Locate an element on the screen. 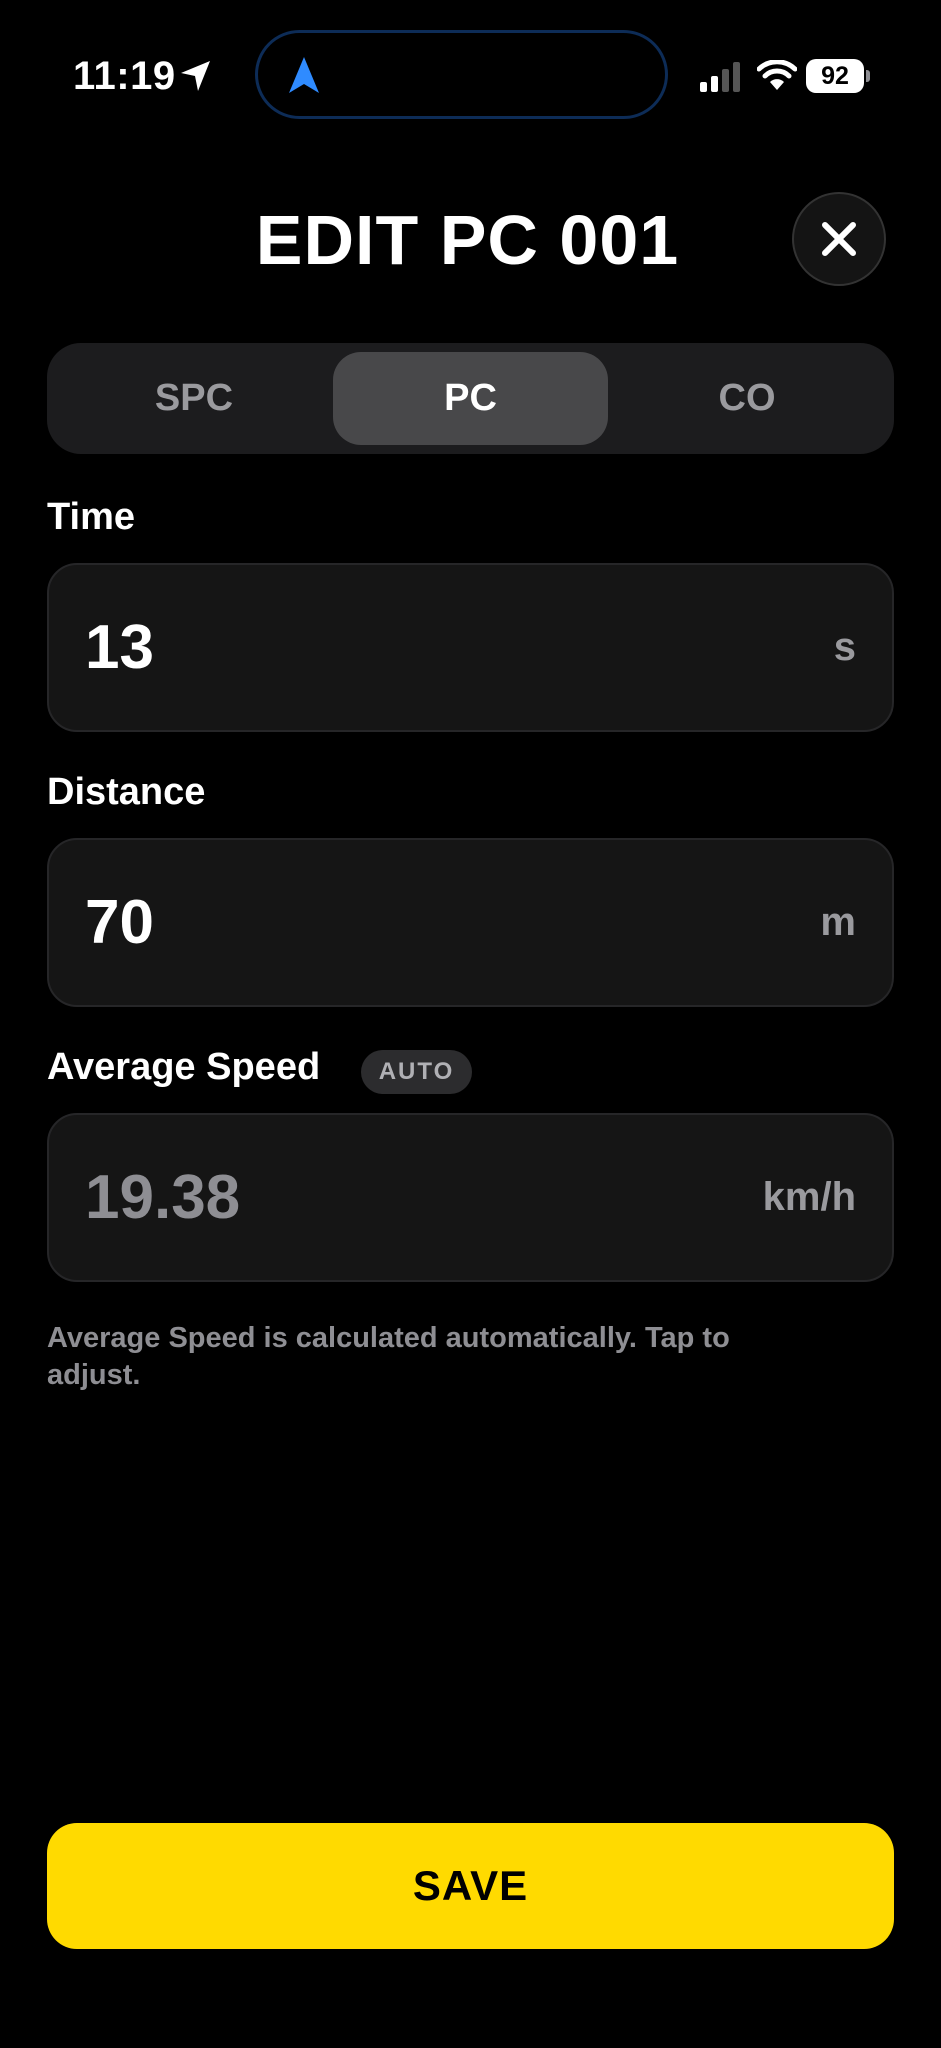 This screenshot has width=941, height=2048. segment-co: CO is located at coordinates (747, 398).